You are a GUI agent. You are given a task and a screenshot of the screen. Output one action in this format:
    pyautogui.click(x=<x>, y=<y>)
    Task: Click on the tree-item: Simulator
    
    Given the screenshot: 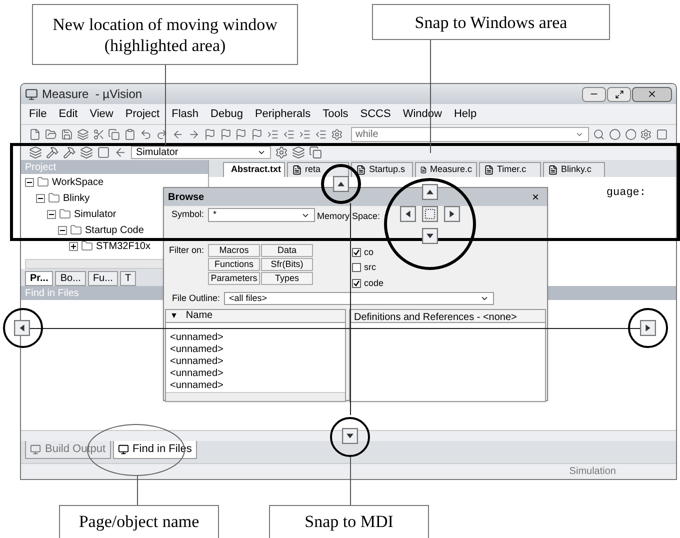 What is the action you would take?
    pyautogui.click(x=95, y=214)
    